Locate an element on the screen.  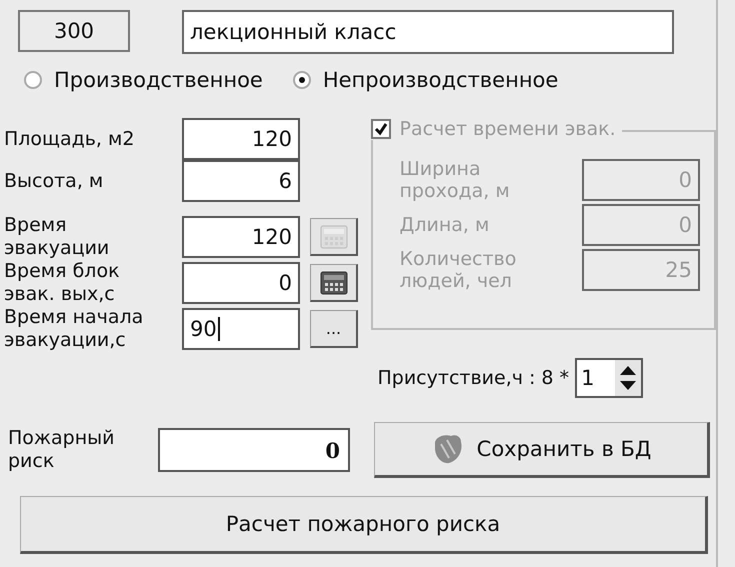
field-label: Высота, м is located at coordinates (54, 181).